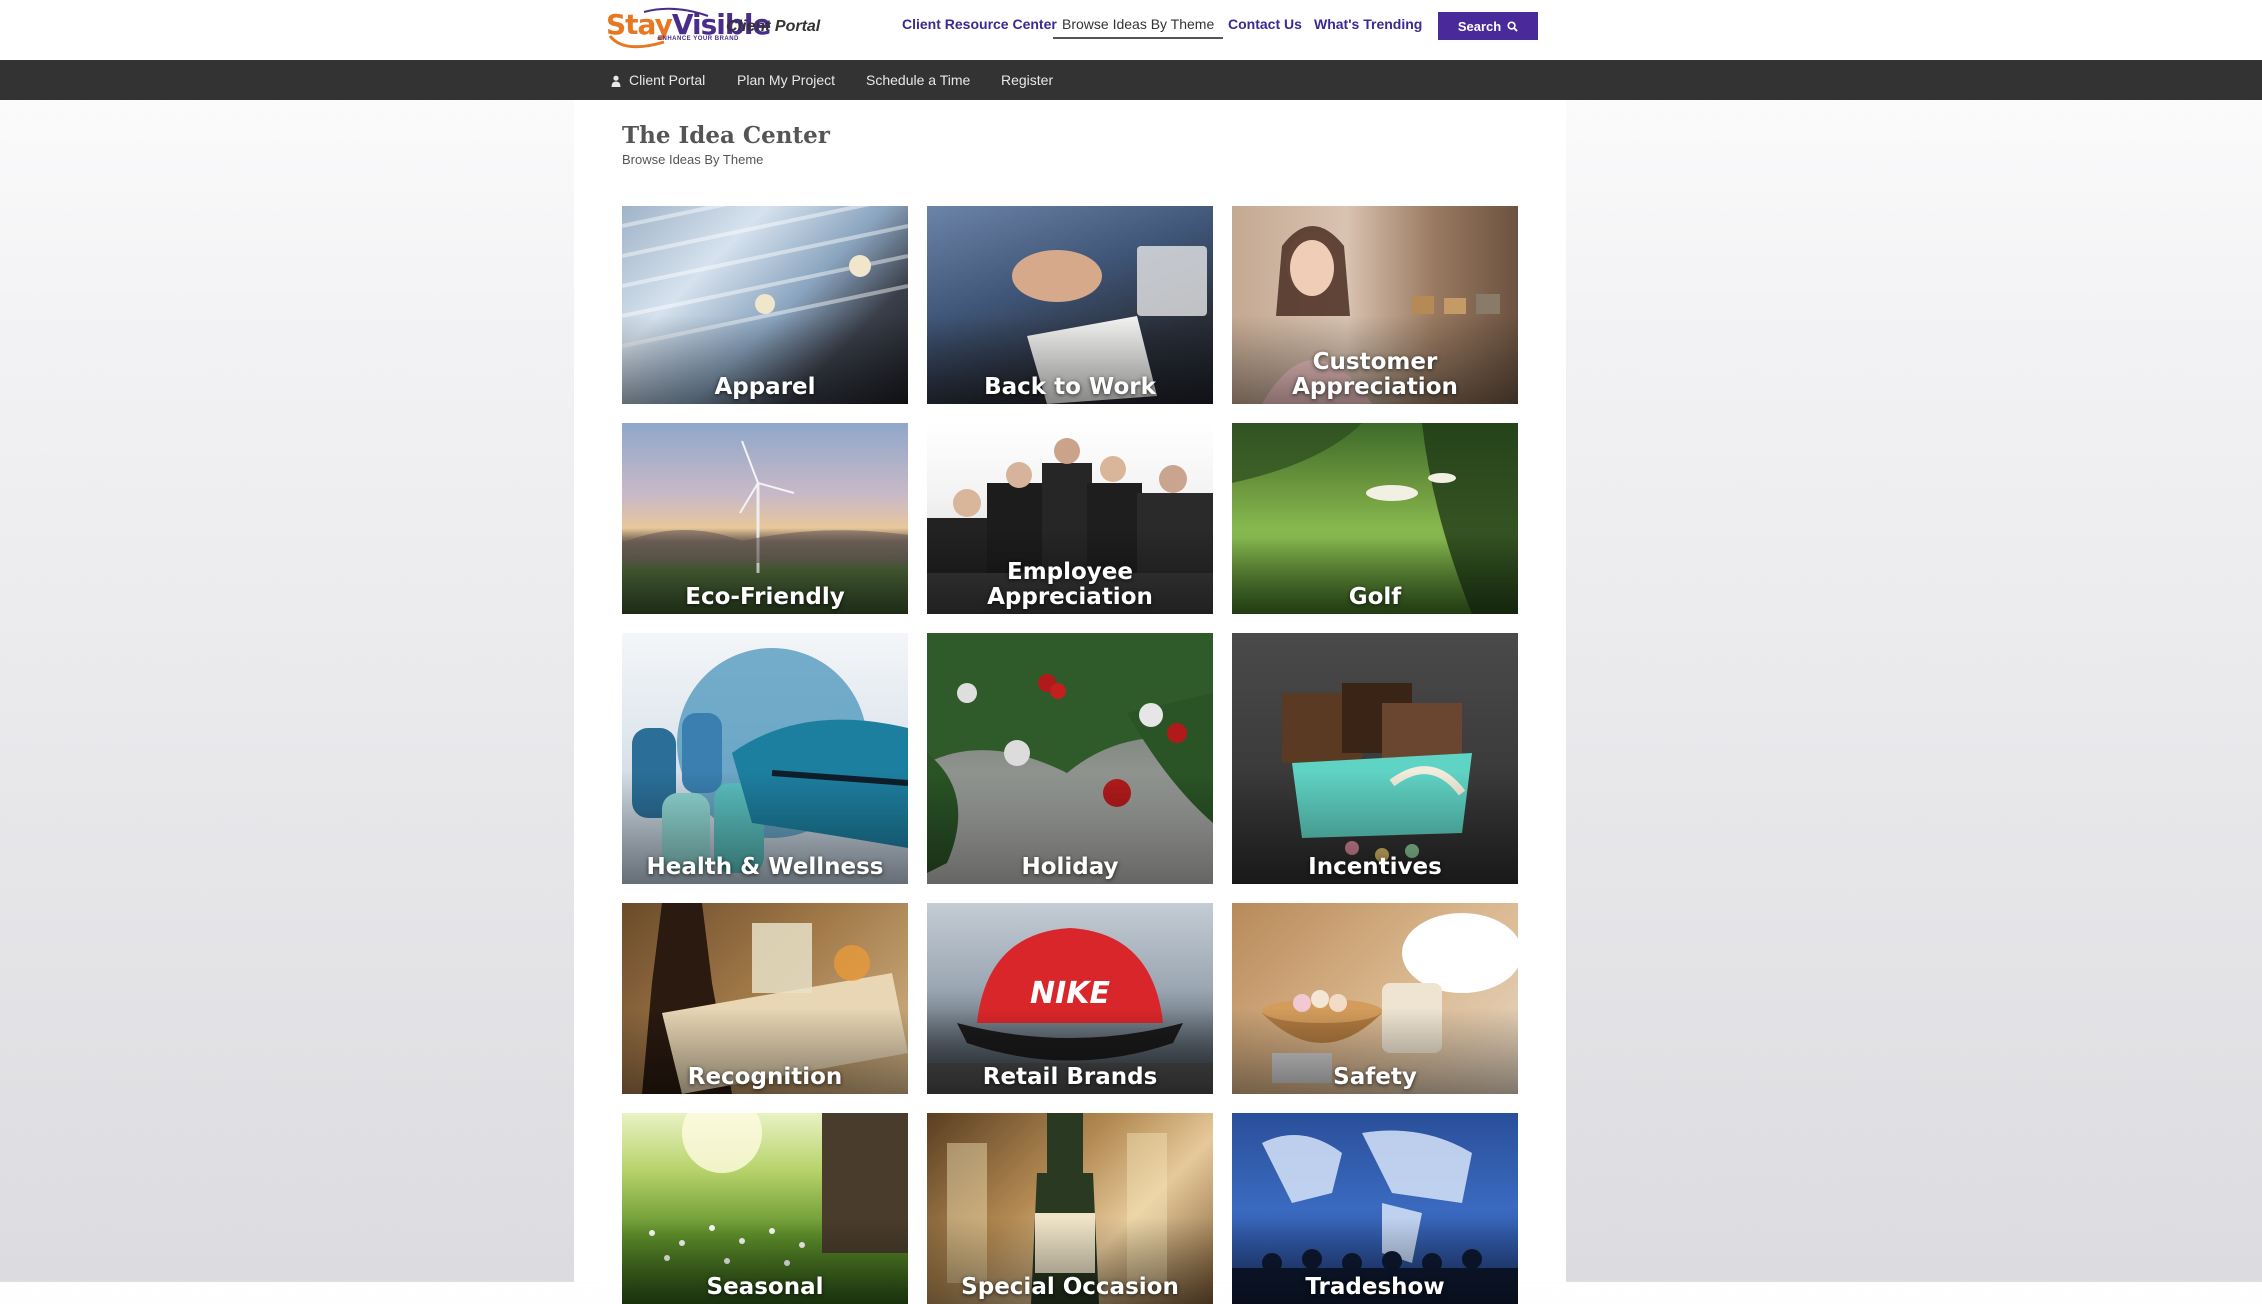 The width and height of the screenshot is (2262, 1304). I want to click on theme-tile-health-wellness: Health & Wellness, so click(765, 758).